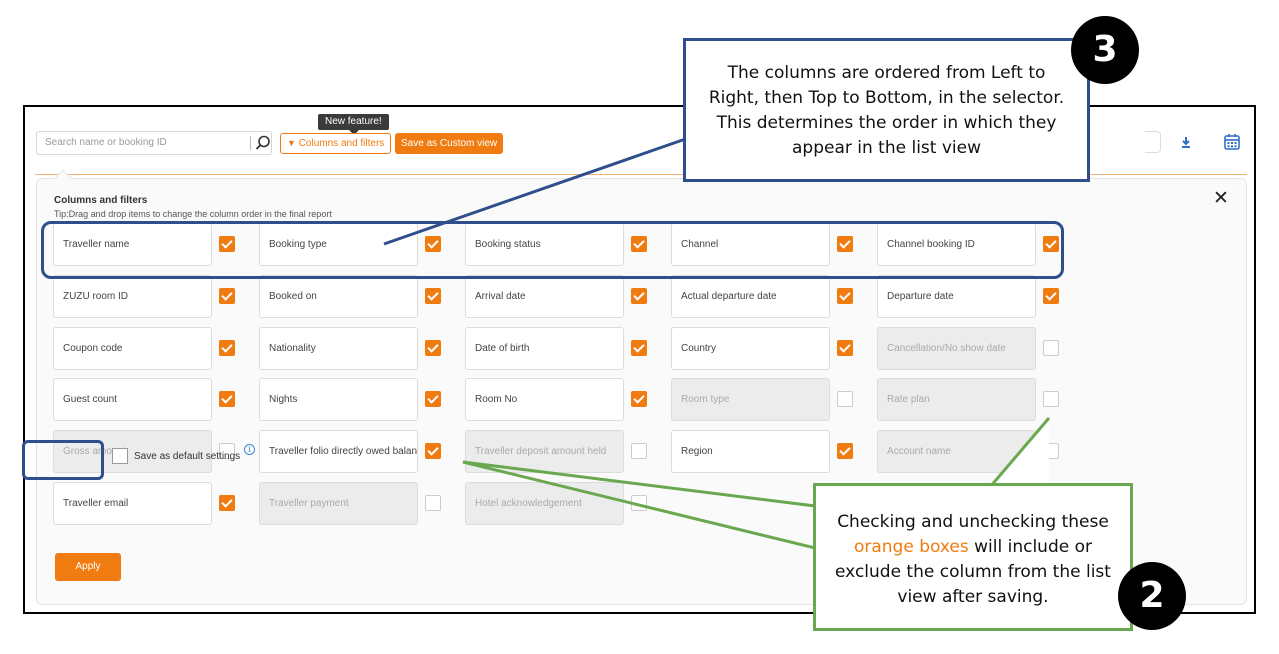 This screenshot has height=654, width=1279. What do you see at coordinates (341, 143) in the screenshot?
I see `columns-filters-label: Columns and filters` at bounding box center [341, 143].